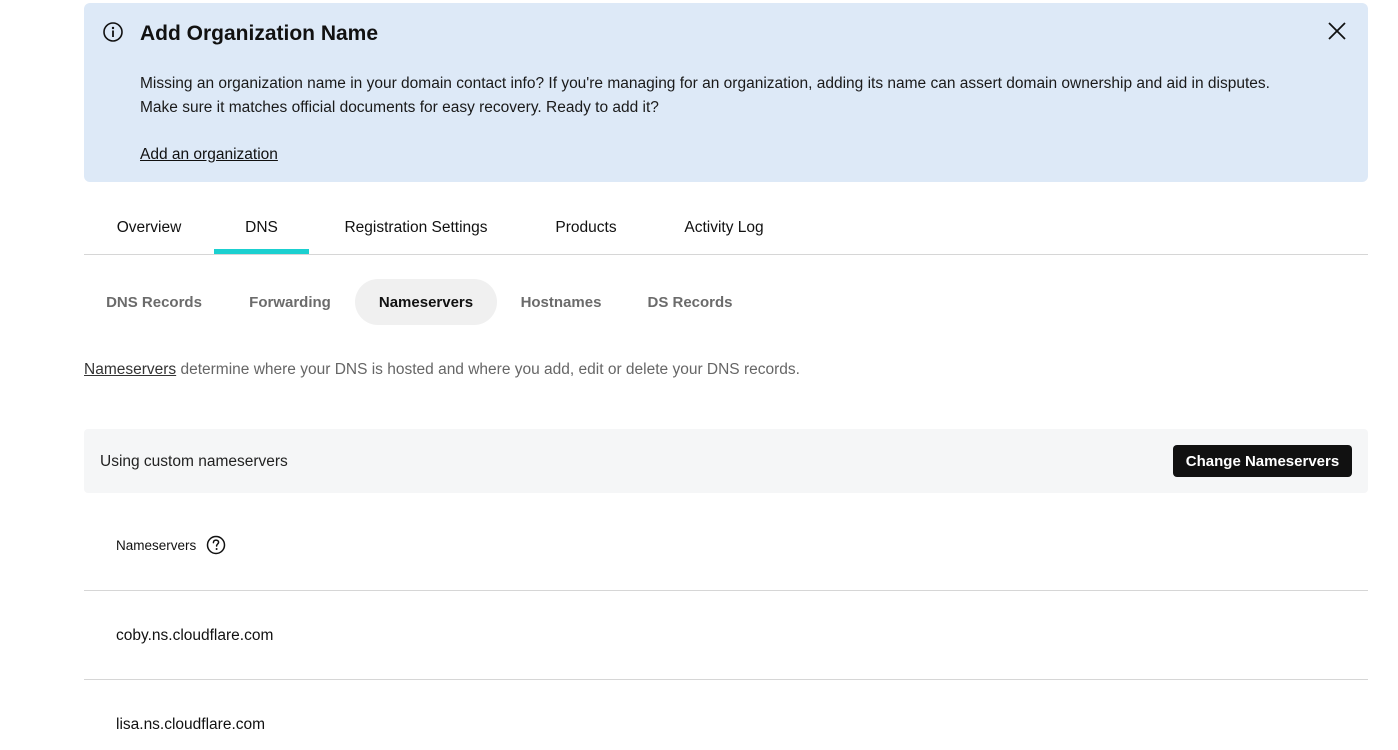  I want to click on add-organization-link: Add an organization, so click(209, 155).